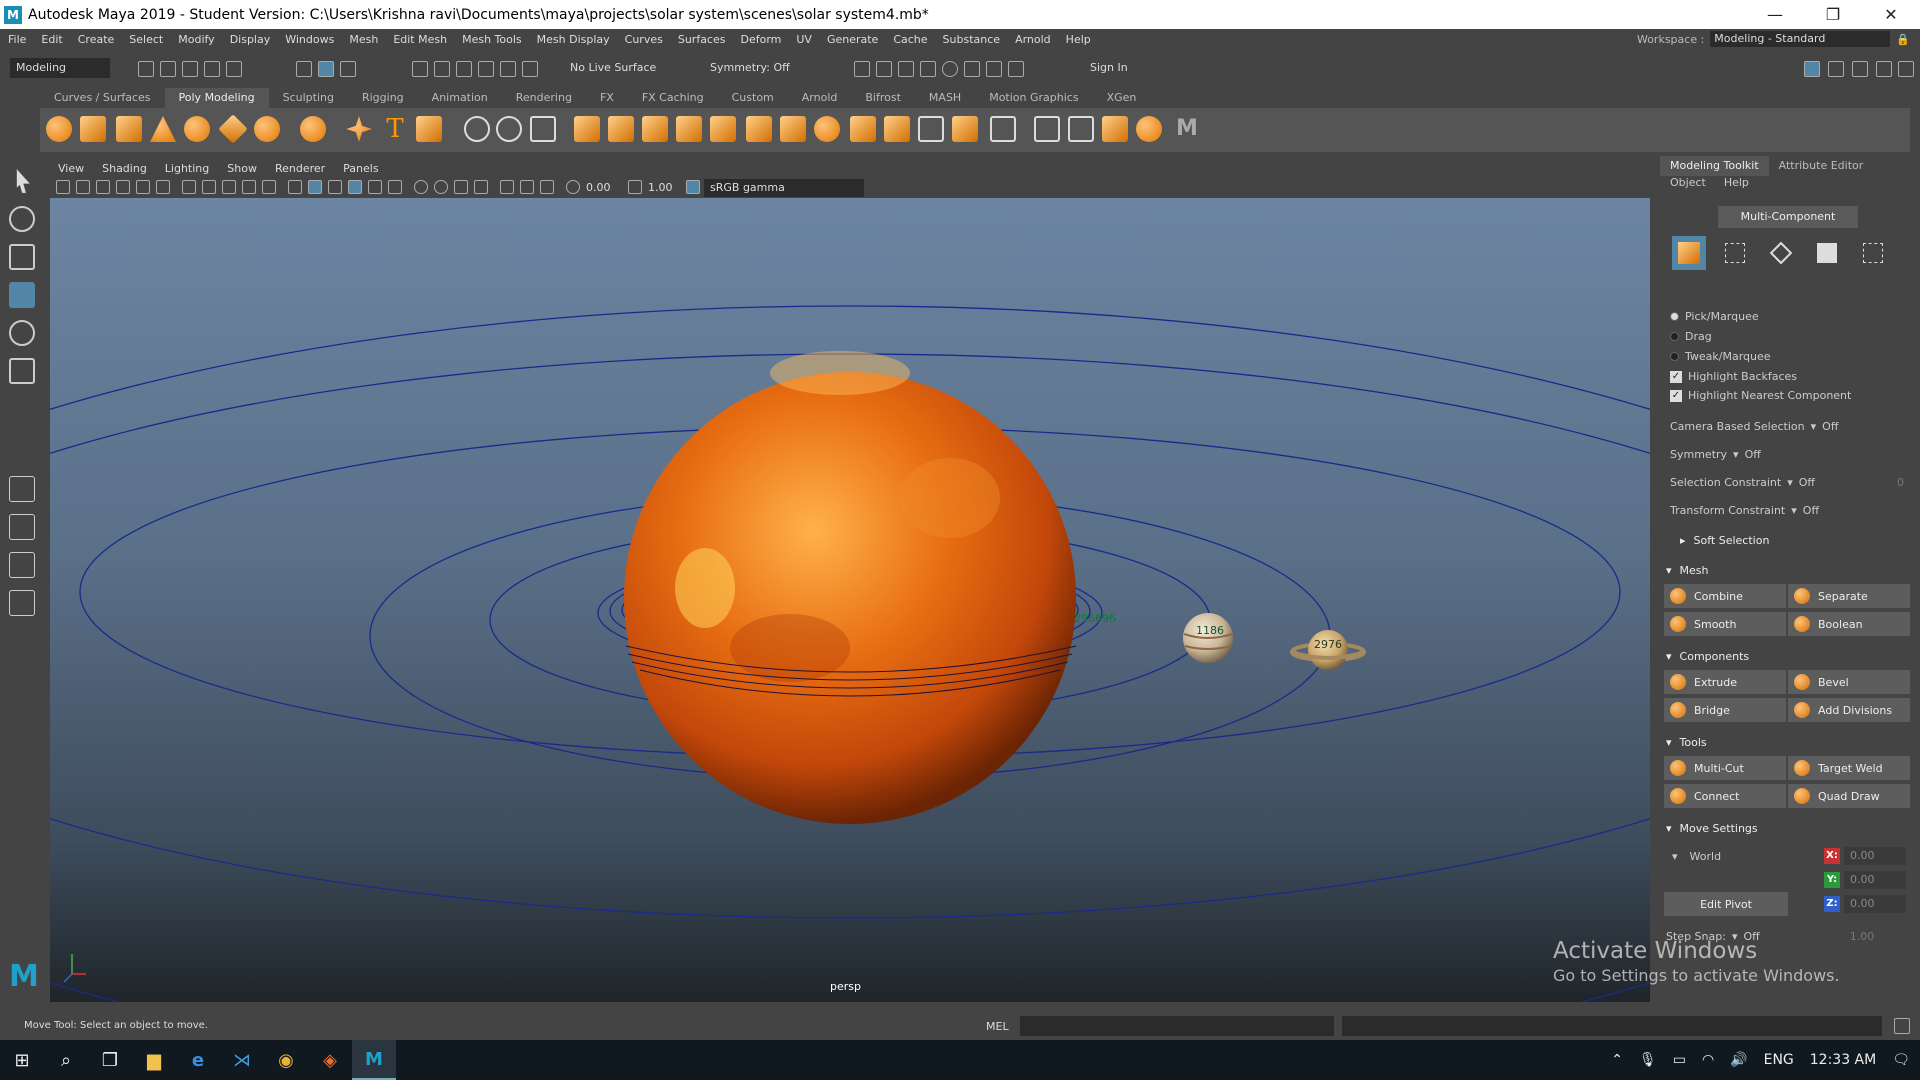  I want to click on tab-bifrost: Bifrost, so click(883, 98).